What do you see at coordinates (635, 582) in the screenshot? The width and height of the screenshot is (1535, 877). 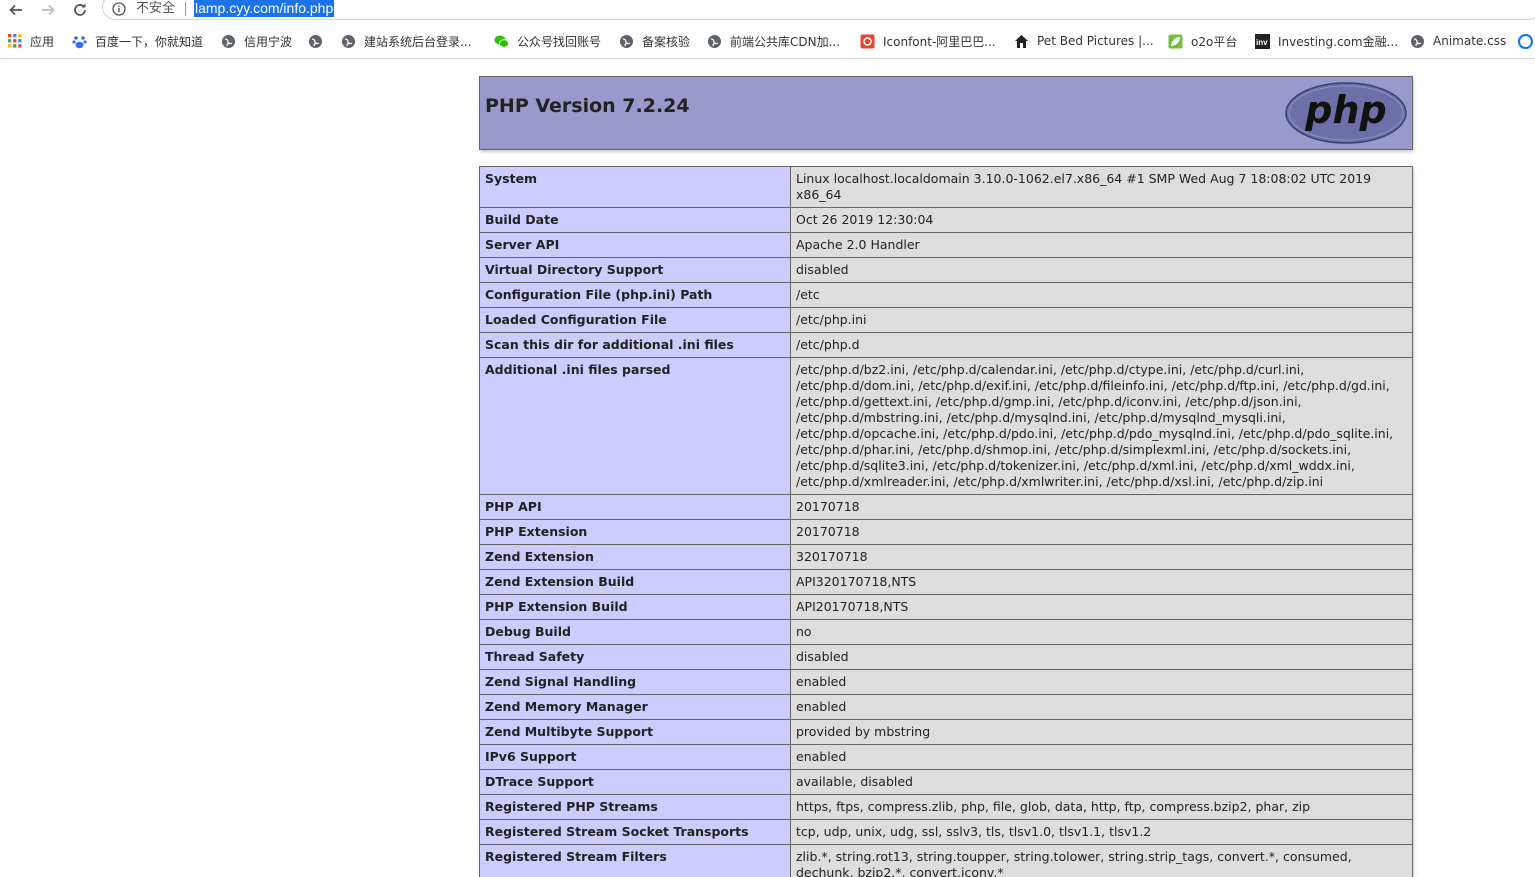 I see `row-key: Zend Extension Build` at bounding box center [635, 582].